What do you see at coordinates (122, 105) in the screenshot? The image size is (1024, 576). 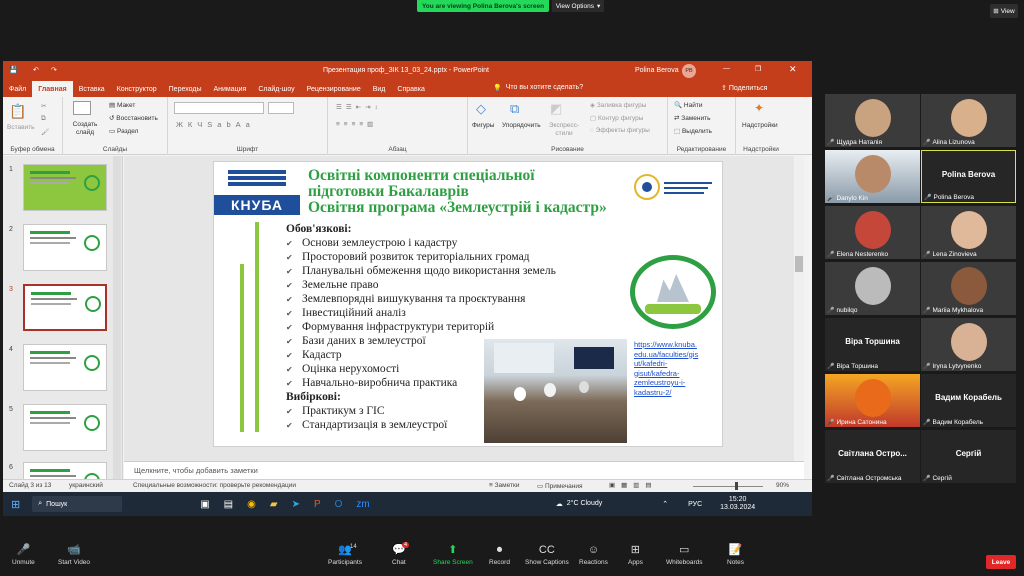 I see `layout-button: ▤ Макет` at bounding box center [122, 105].